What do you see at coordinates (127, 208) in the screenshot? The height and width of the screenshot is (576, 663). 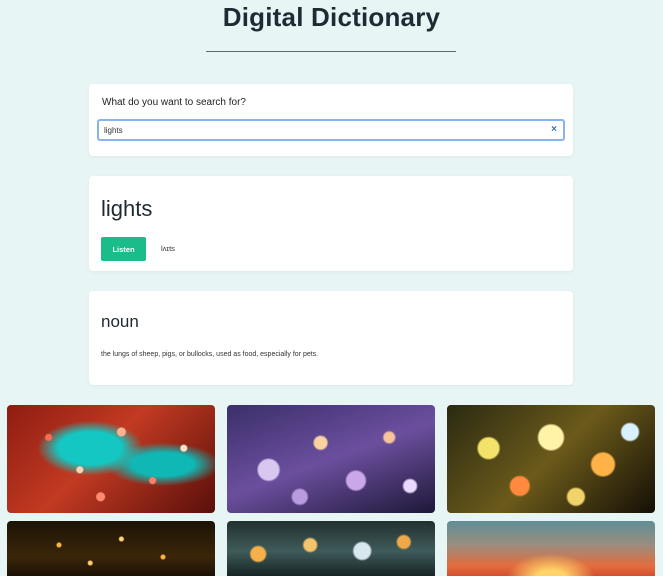 I see `word-heading: lights` at bounding box center [127, 208].